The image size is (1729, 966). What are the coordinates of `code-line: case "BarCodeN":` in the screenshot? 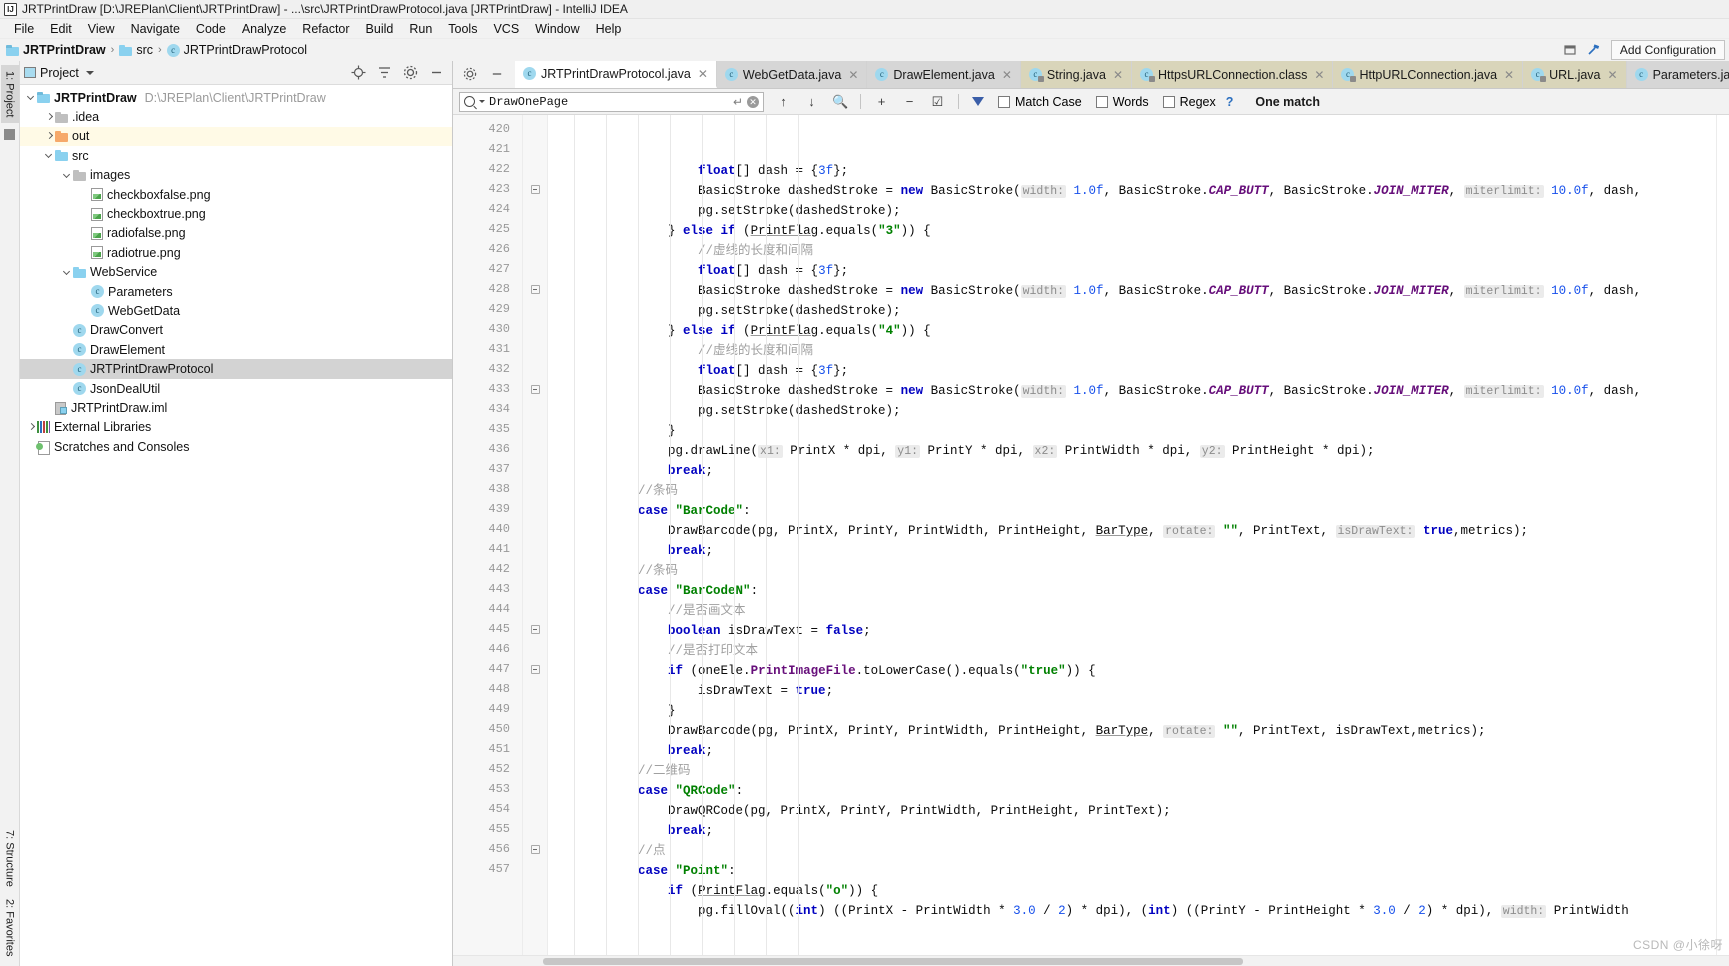 It's located at (1132, 591).